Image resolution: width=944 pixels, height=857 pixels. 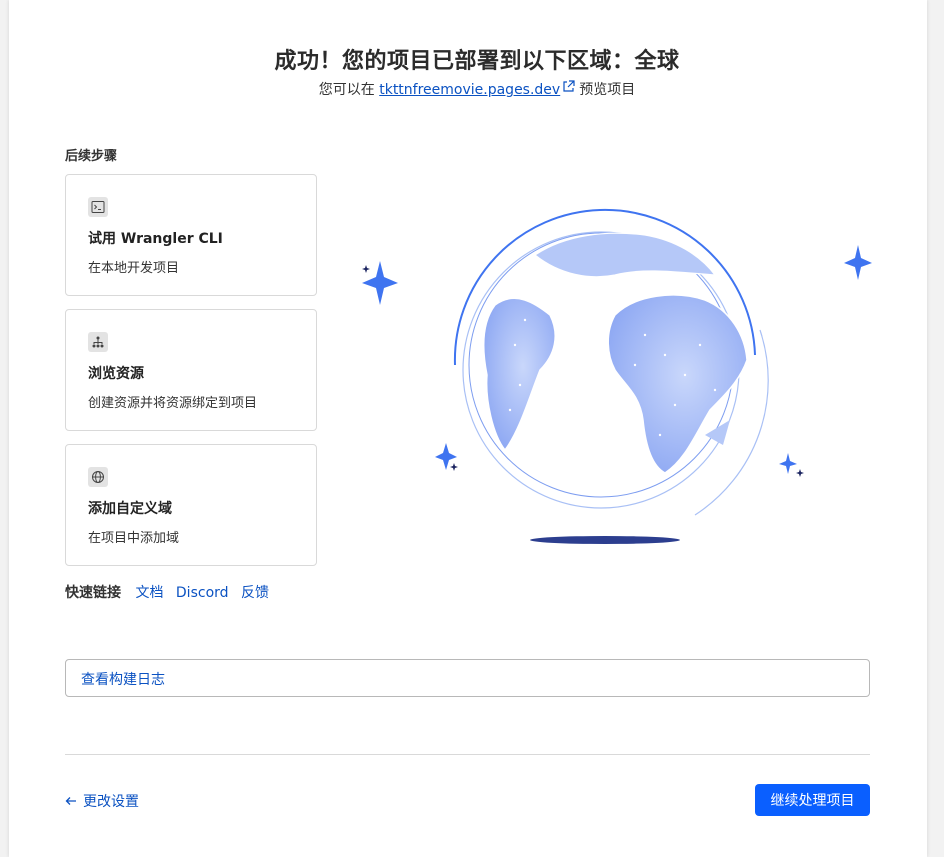 I want to click on page-subtitle: 您可以在 tkttnfreemovie.pages.dev 预览项目, so click(x=476, y=89).